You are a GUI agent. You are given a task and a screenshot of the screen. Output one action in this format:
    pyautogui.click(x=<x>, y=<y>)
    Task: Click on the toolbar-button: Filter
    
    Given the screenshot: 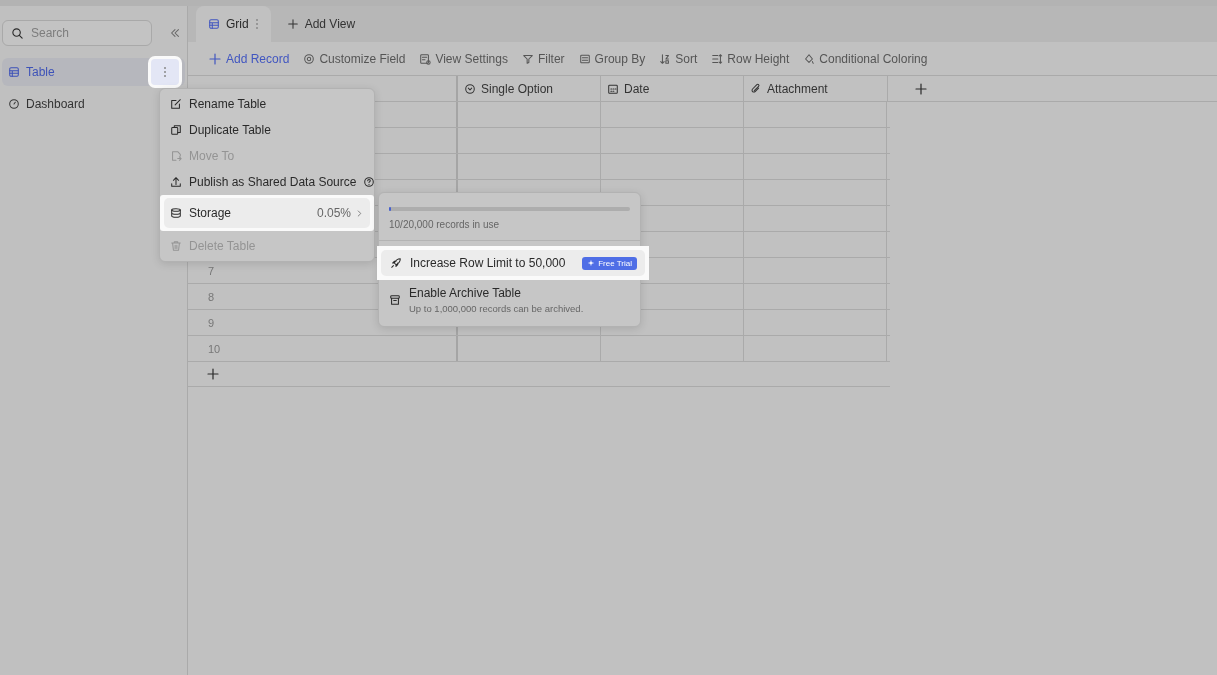 What is the action you would take?
    pyautogui.click(x=543, y=58)
    